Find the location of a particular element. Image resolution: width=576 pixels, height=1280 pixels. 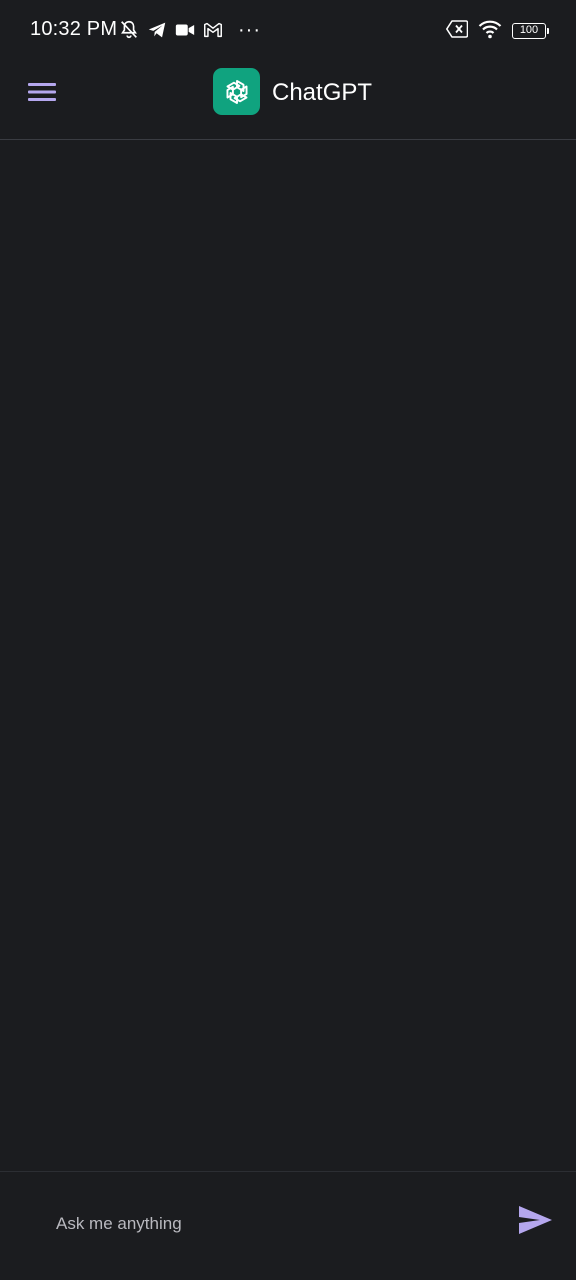

hamburger-menu-icon is located at coordinates (42, 92).